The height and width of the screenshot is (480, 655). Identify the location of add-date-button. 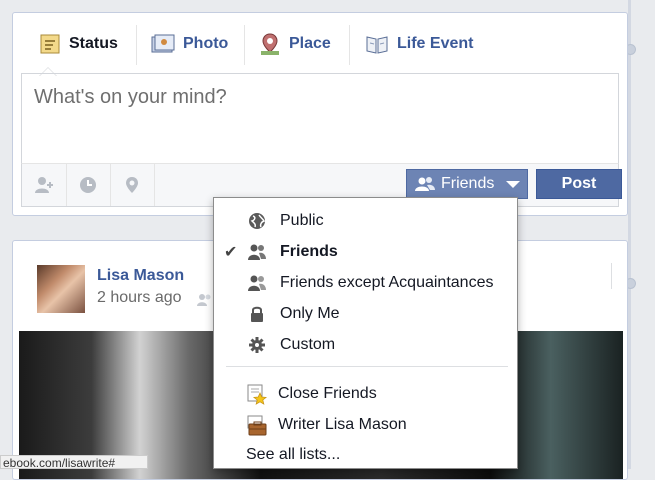
(88, 185).